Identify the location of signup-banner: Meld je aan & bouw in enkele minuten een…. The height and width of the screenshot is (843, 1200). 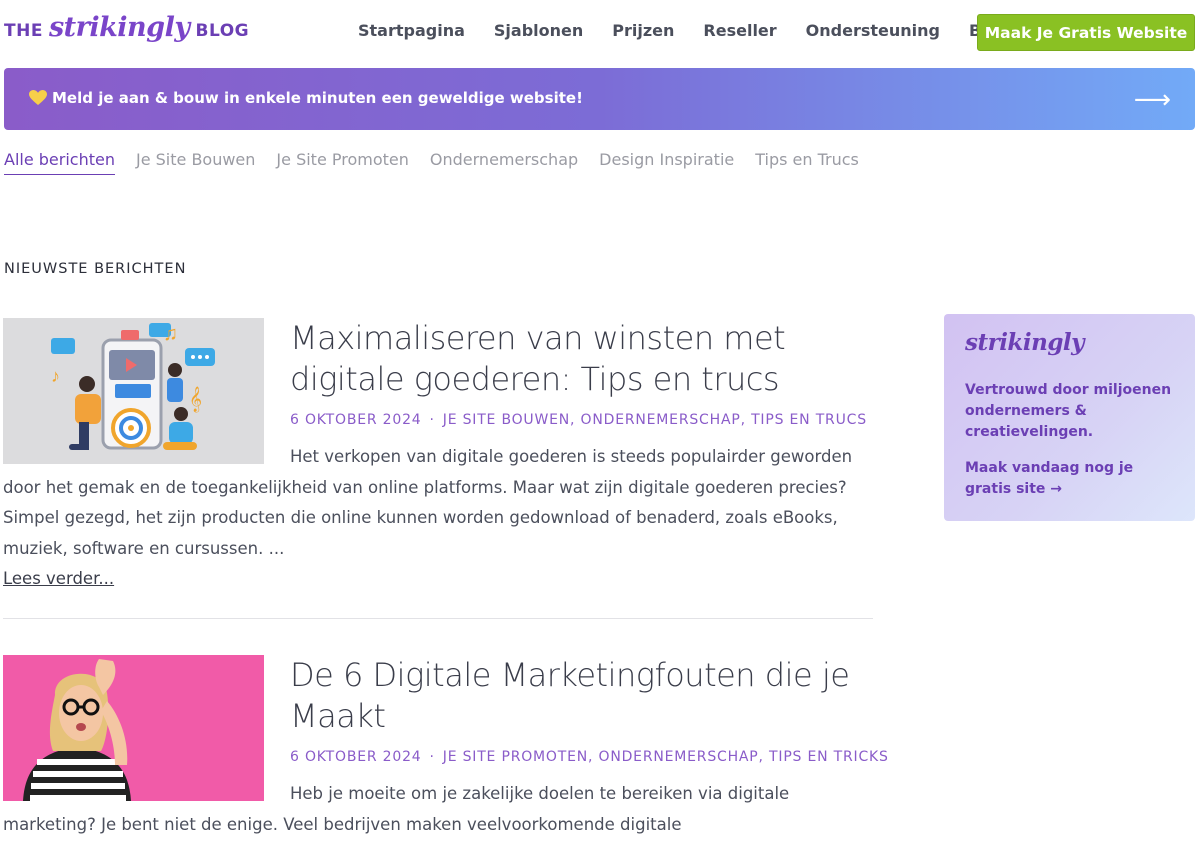
(599, 99).